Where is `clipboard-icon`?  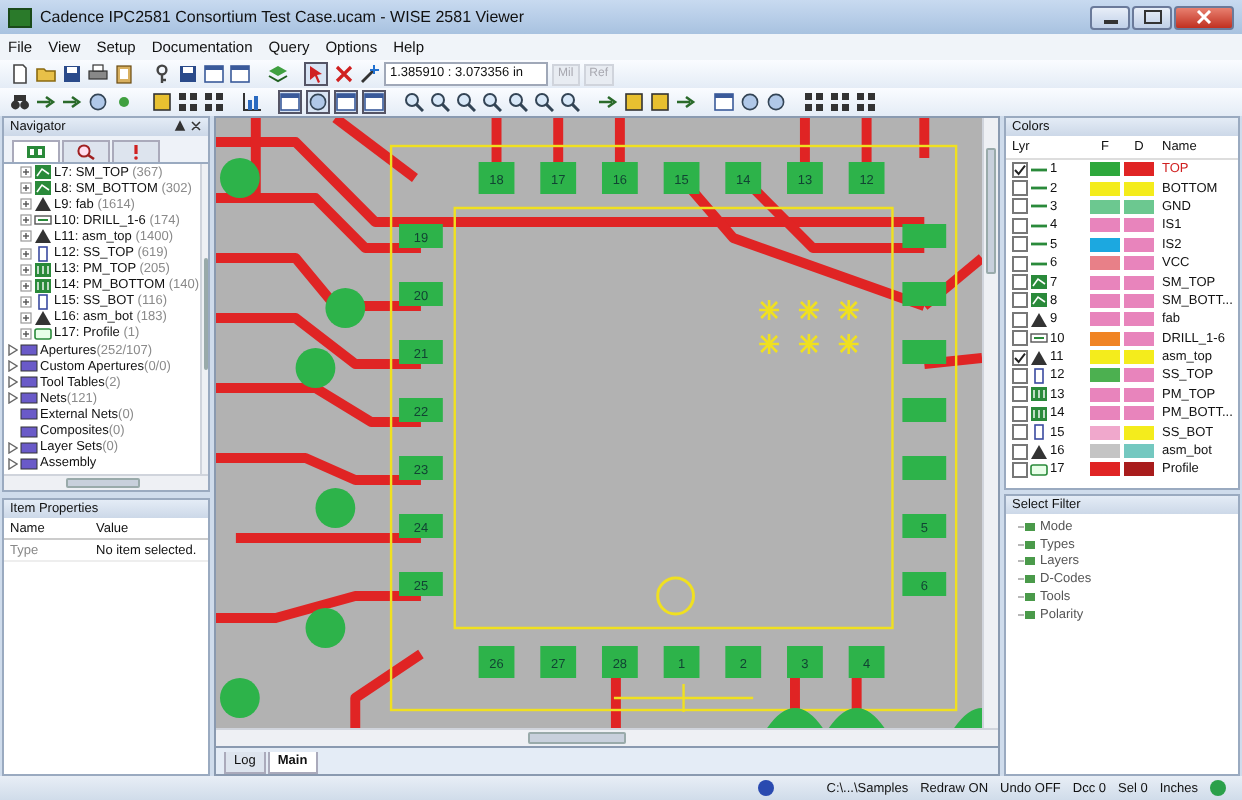 clipboard-icon is located at coordinates (123, 74).